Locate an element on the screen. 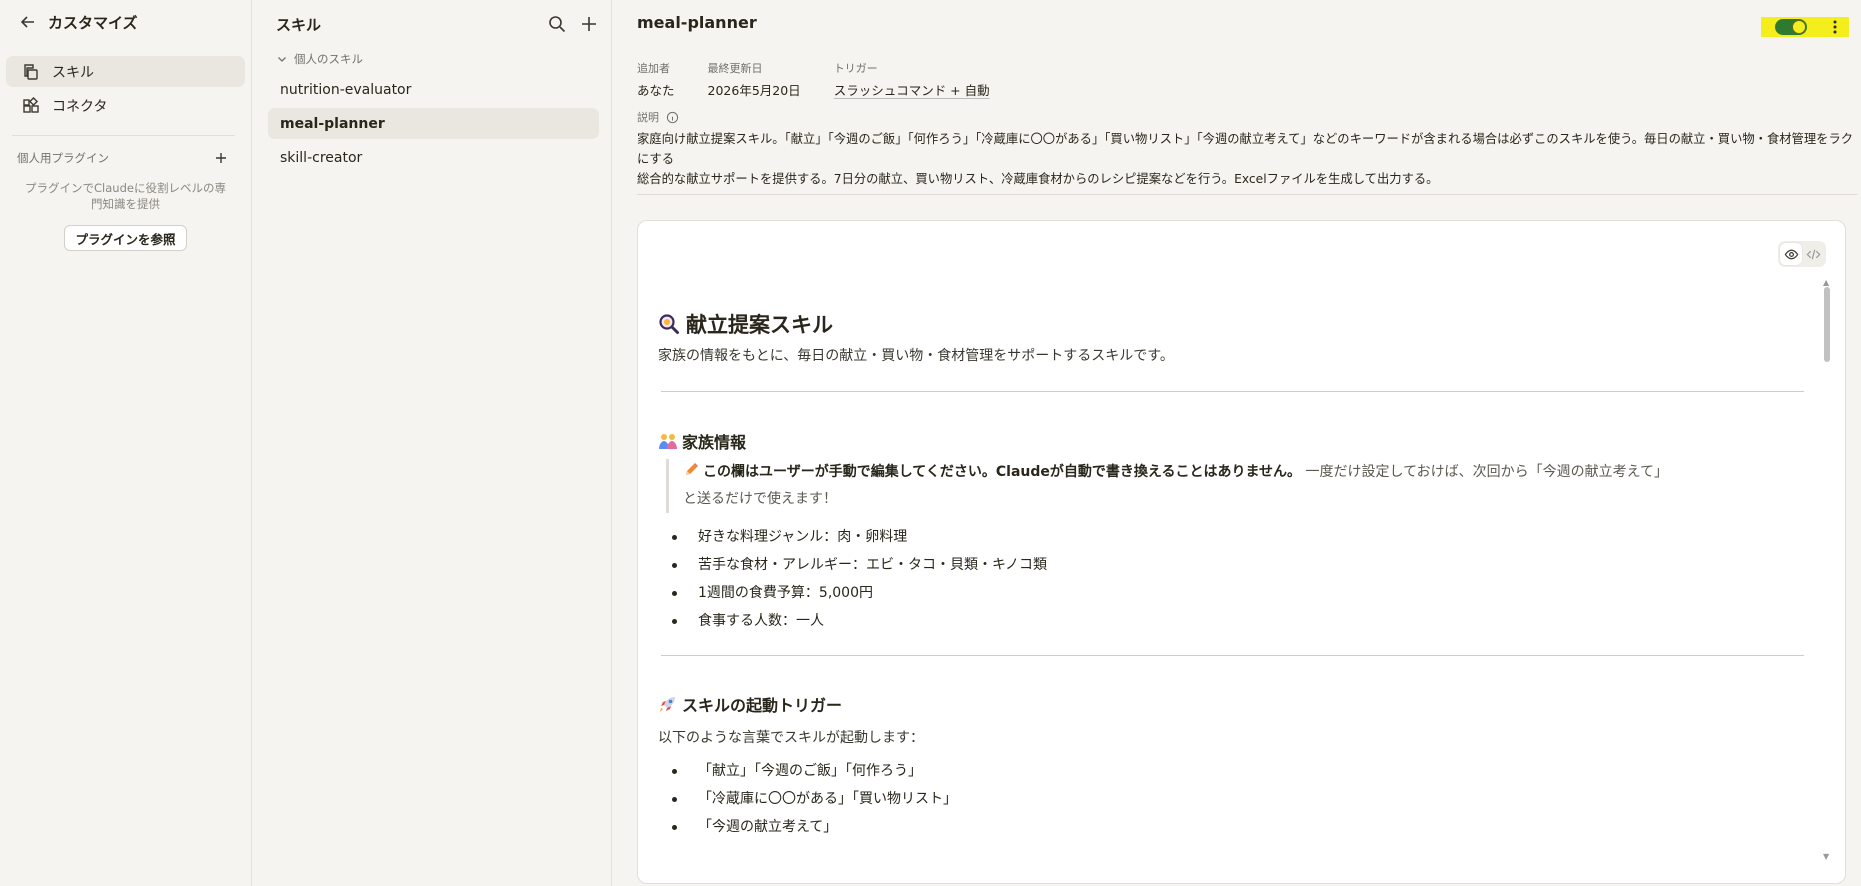 The width and height of the screenshot is (1861, 886). plugins-title: 個人用プラグイン is located at coordinates (63, 158).